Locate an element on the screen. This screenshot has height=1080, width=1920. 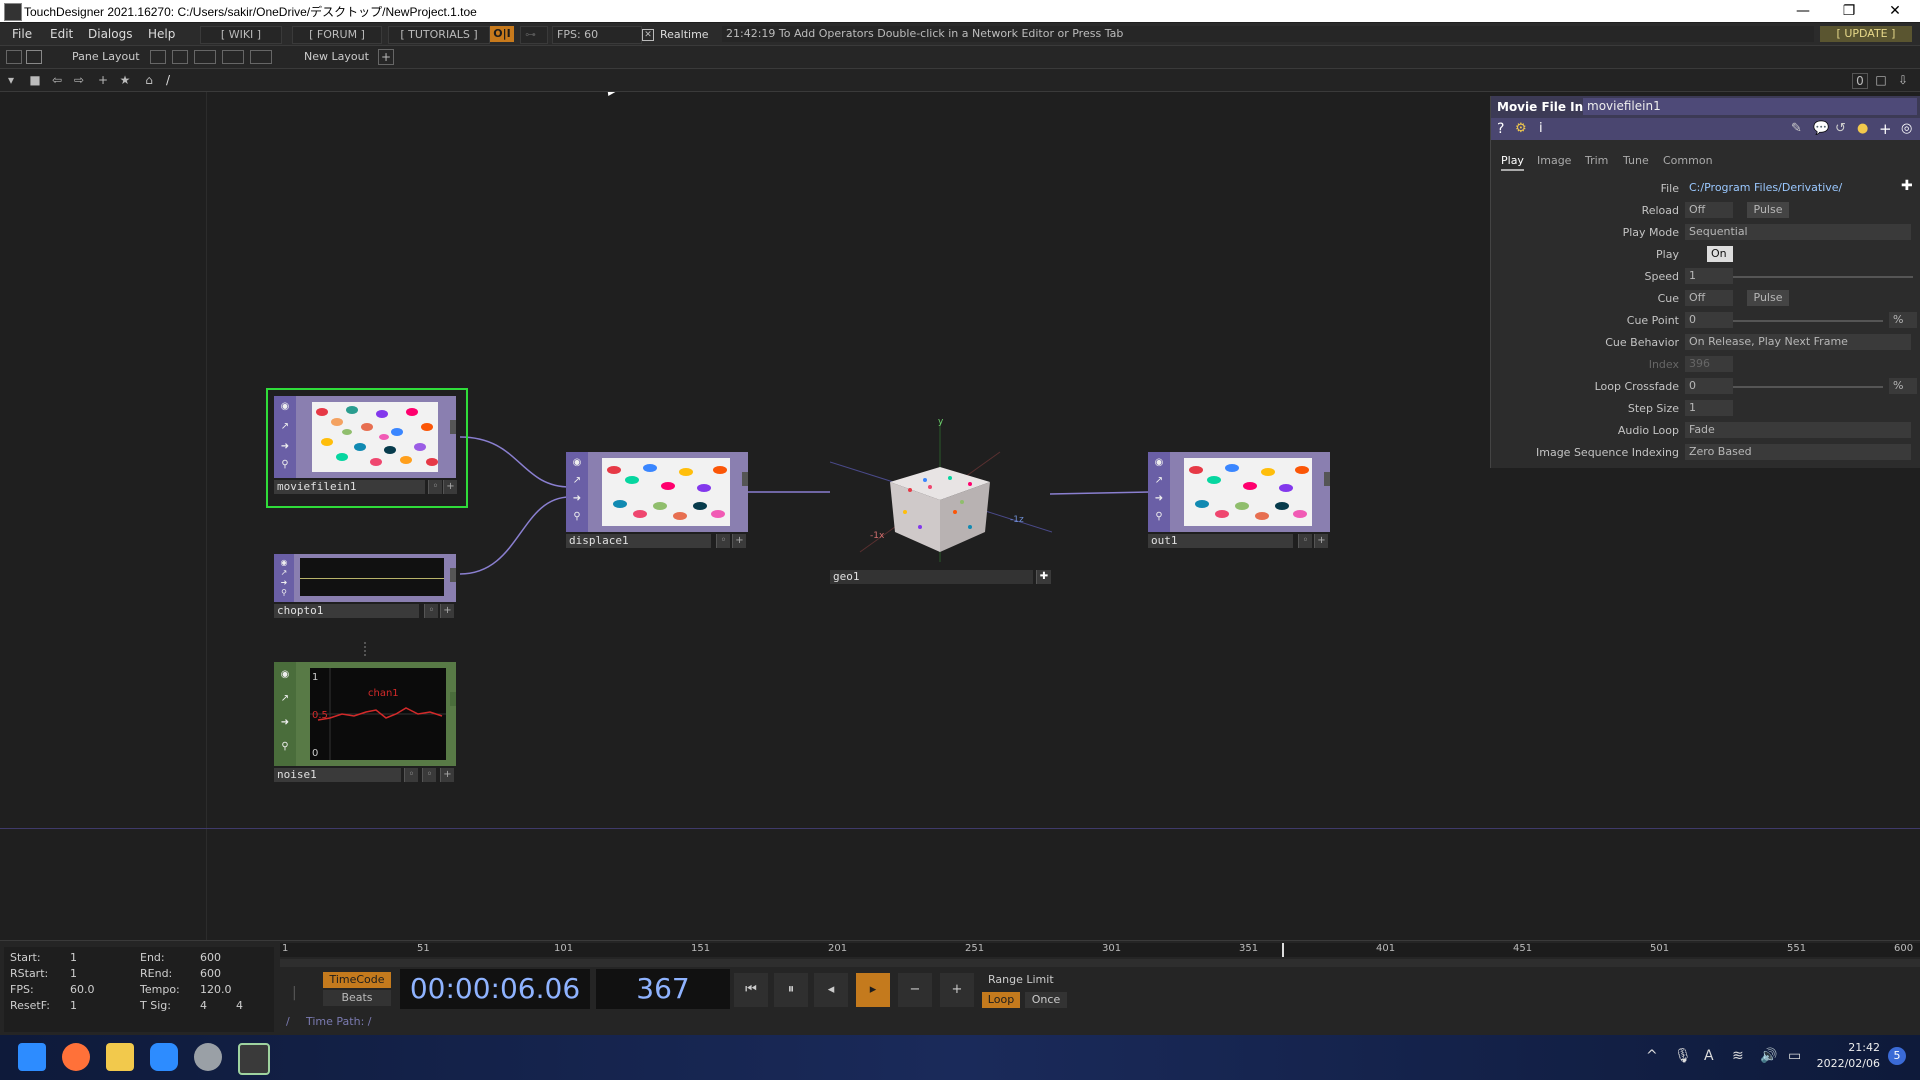
forward-icon: ⇨ is located at coordinates (79, 80).